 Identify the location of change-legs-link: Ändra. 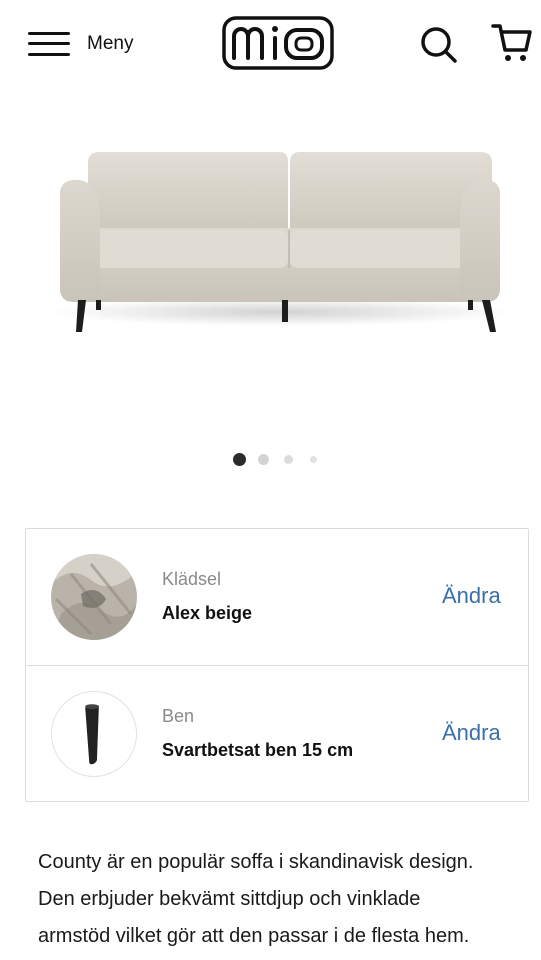
(471, 733).